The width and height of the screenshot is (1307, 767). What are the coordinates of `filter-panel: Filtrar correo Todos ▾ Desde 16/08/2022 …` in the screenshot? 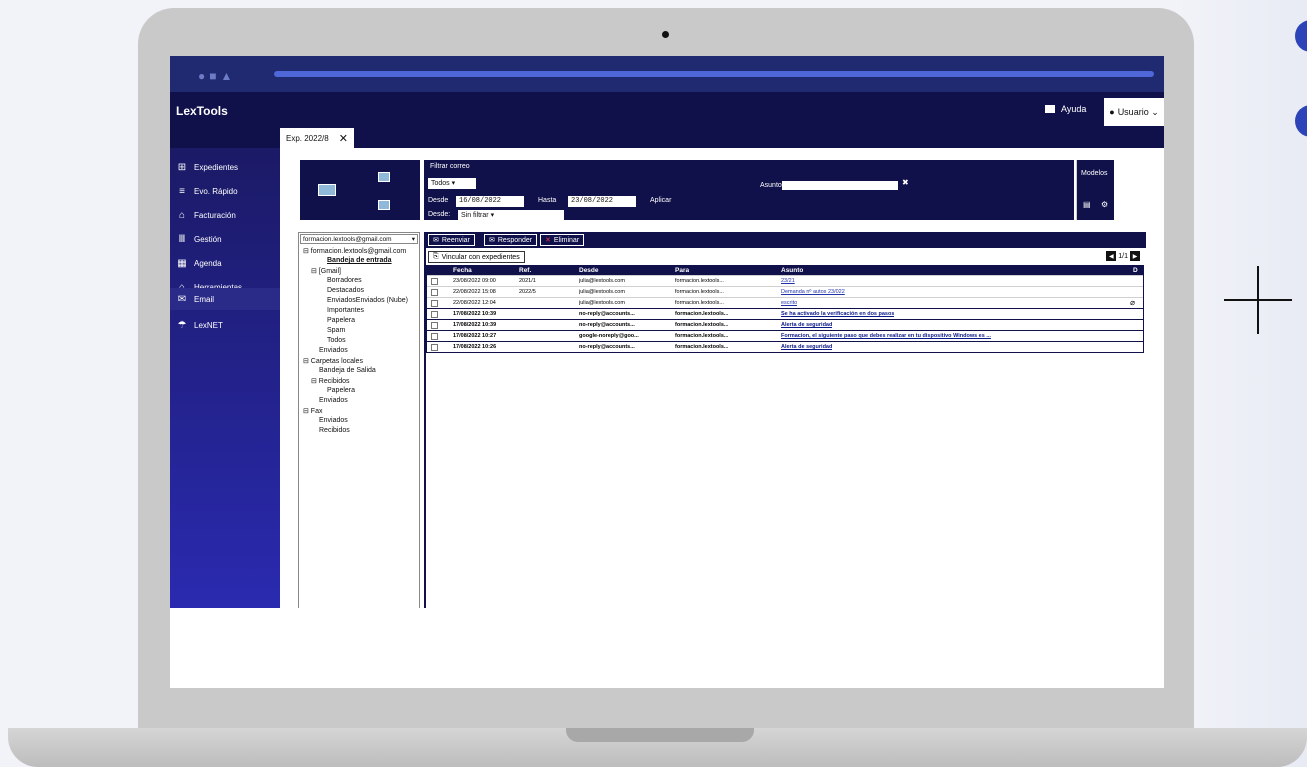 It's located at (749, 190).